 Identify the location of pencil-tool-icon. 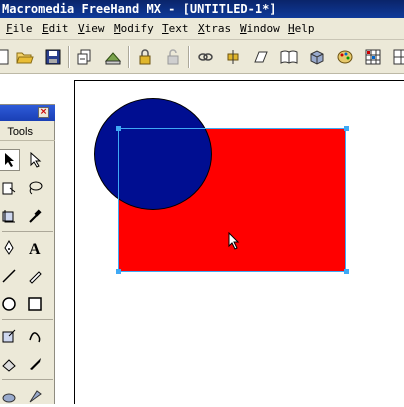
(35, 276).